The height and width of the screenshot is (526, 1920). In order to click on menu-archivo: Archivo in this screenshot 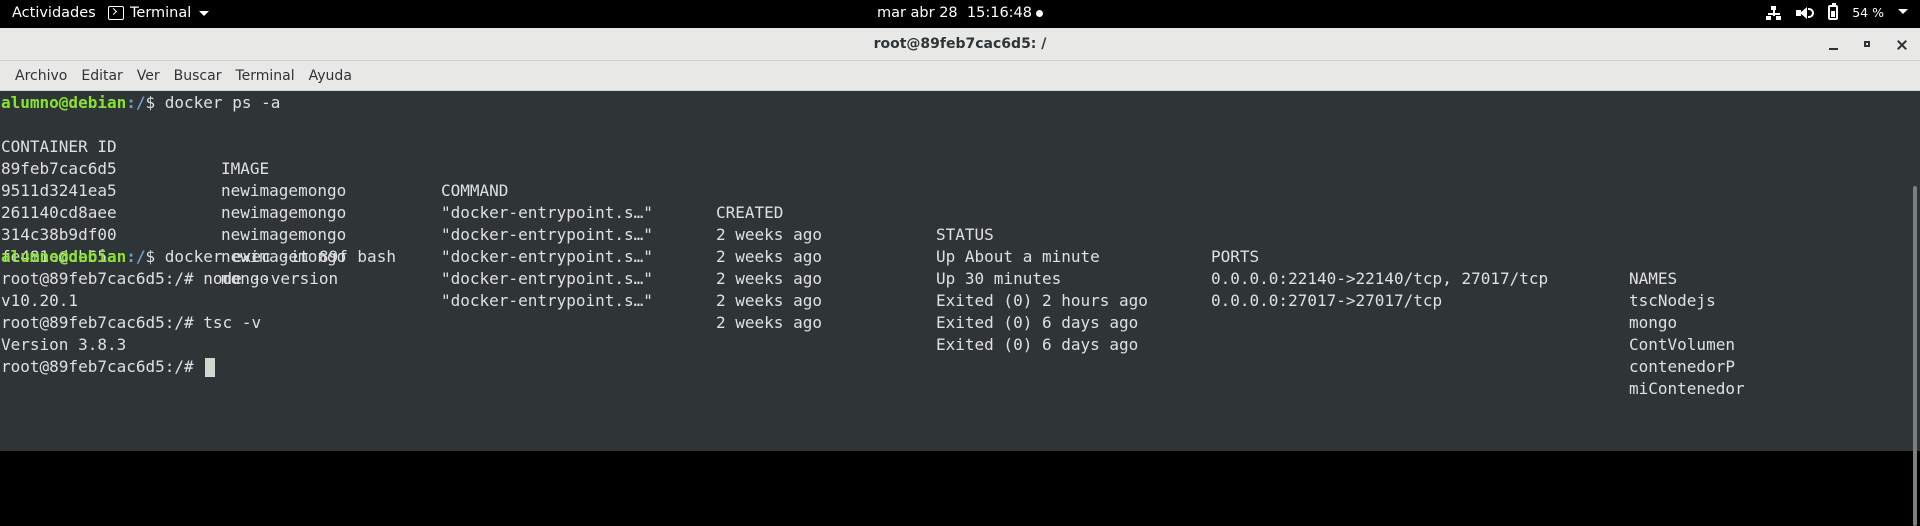, I will do `click(41, 76)`.